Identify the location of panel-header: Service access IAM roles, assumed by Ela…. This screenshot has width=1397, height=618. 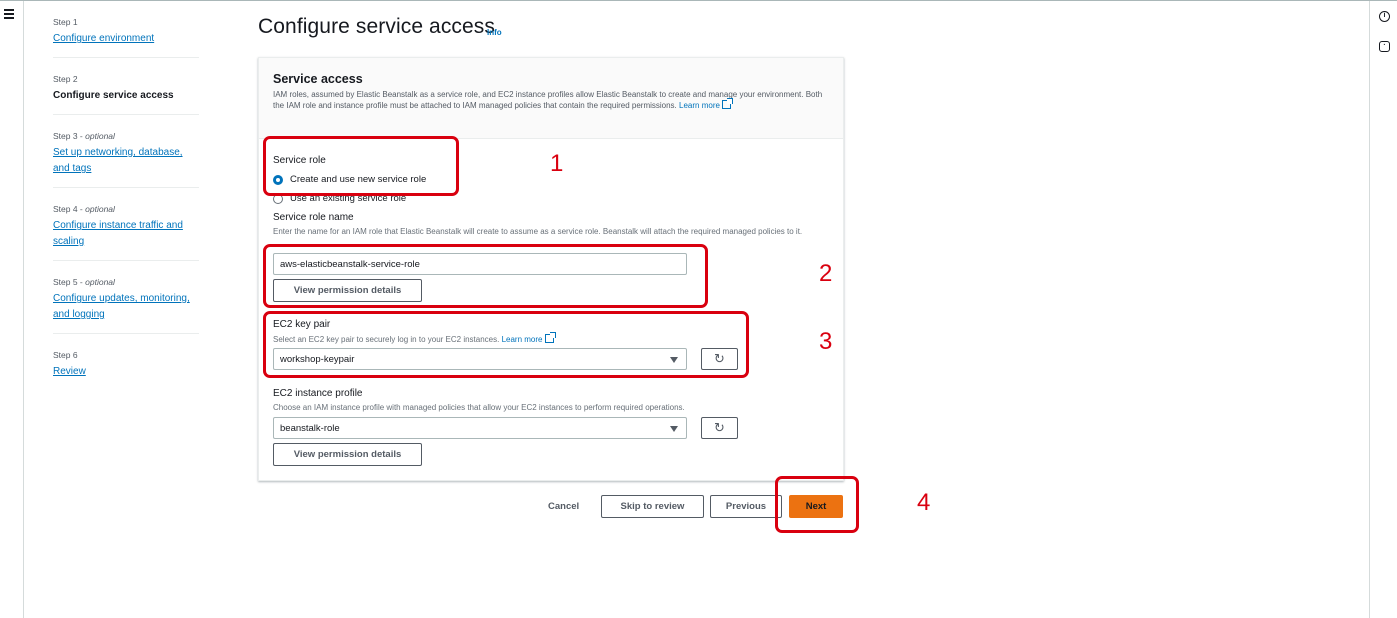
(551, 98).